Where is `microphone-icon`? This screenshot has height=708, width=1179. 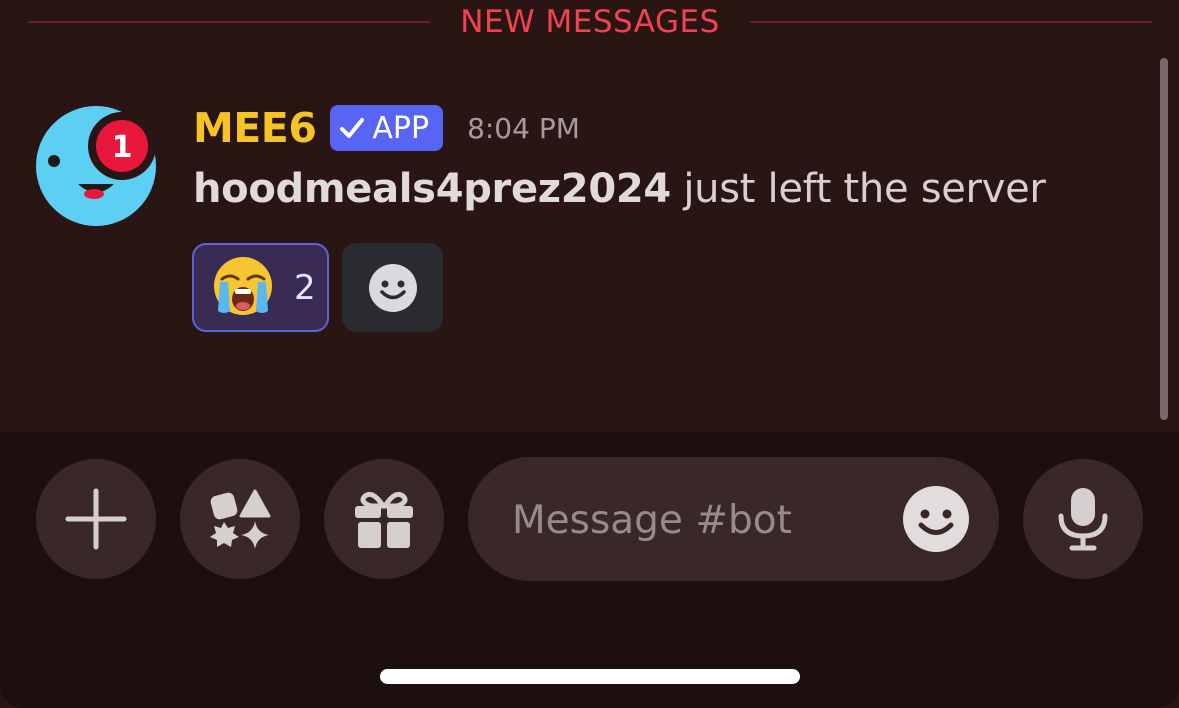
microphone-icon is located at coordinates (1083, 519).